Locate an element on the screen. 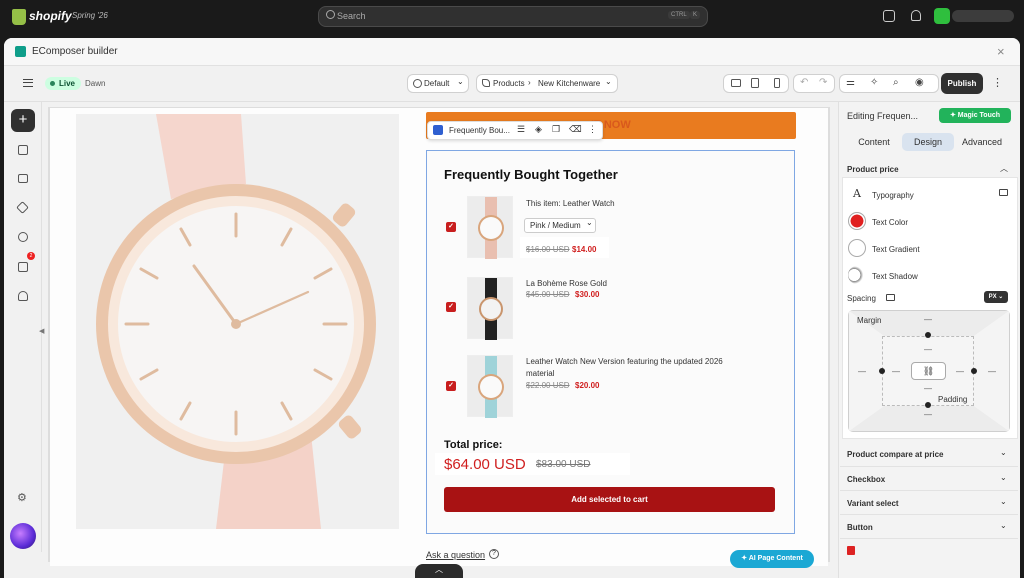 Image resolution: width=1024 pixels, height=578 pixels. section-checkbox: Checkbox is located at coordinates (866, 479).